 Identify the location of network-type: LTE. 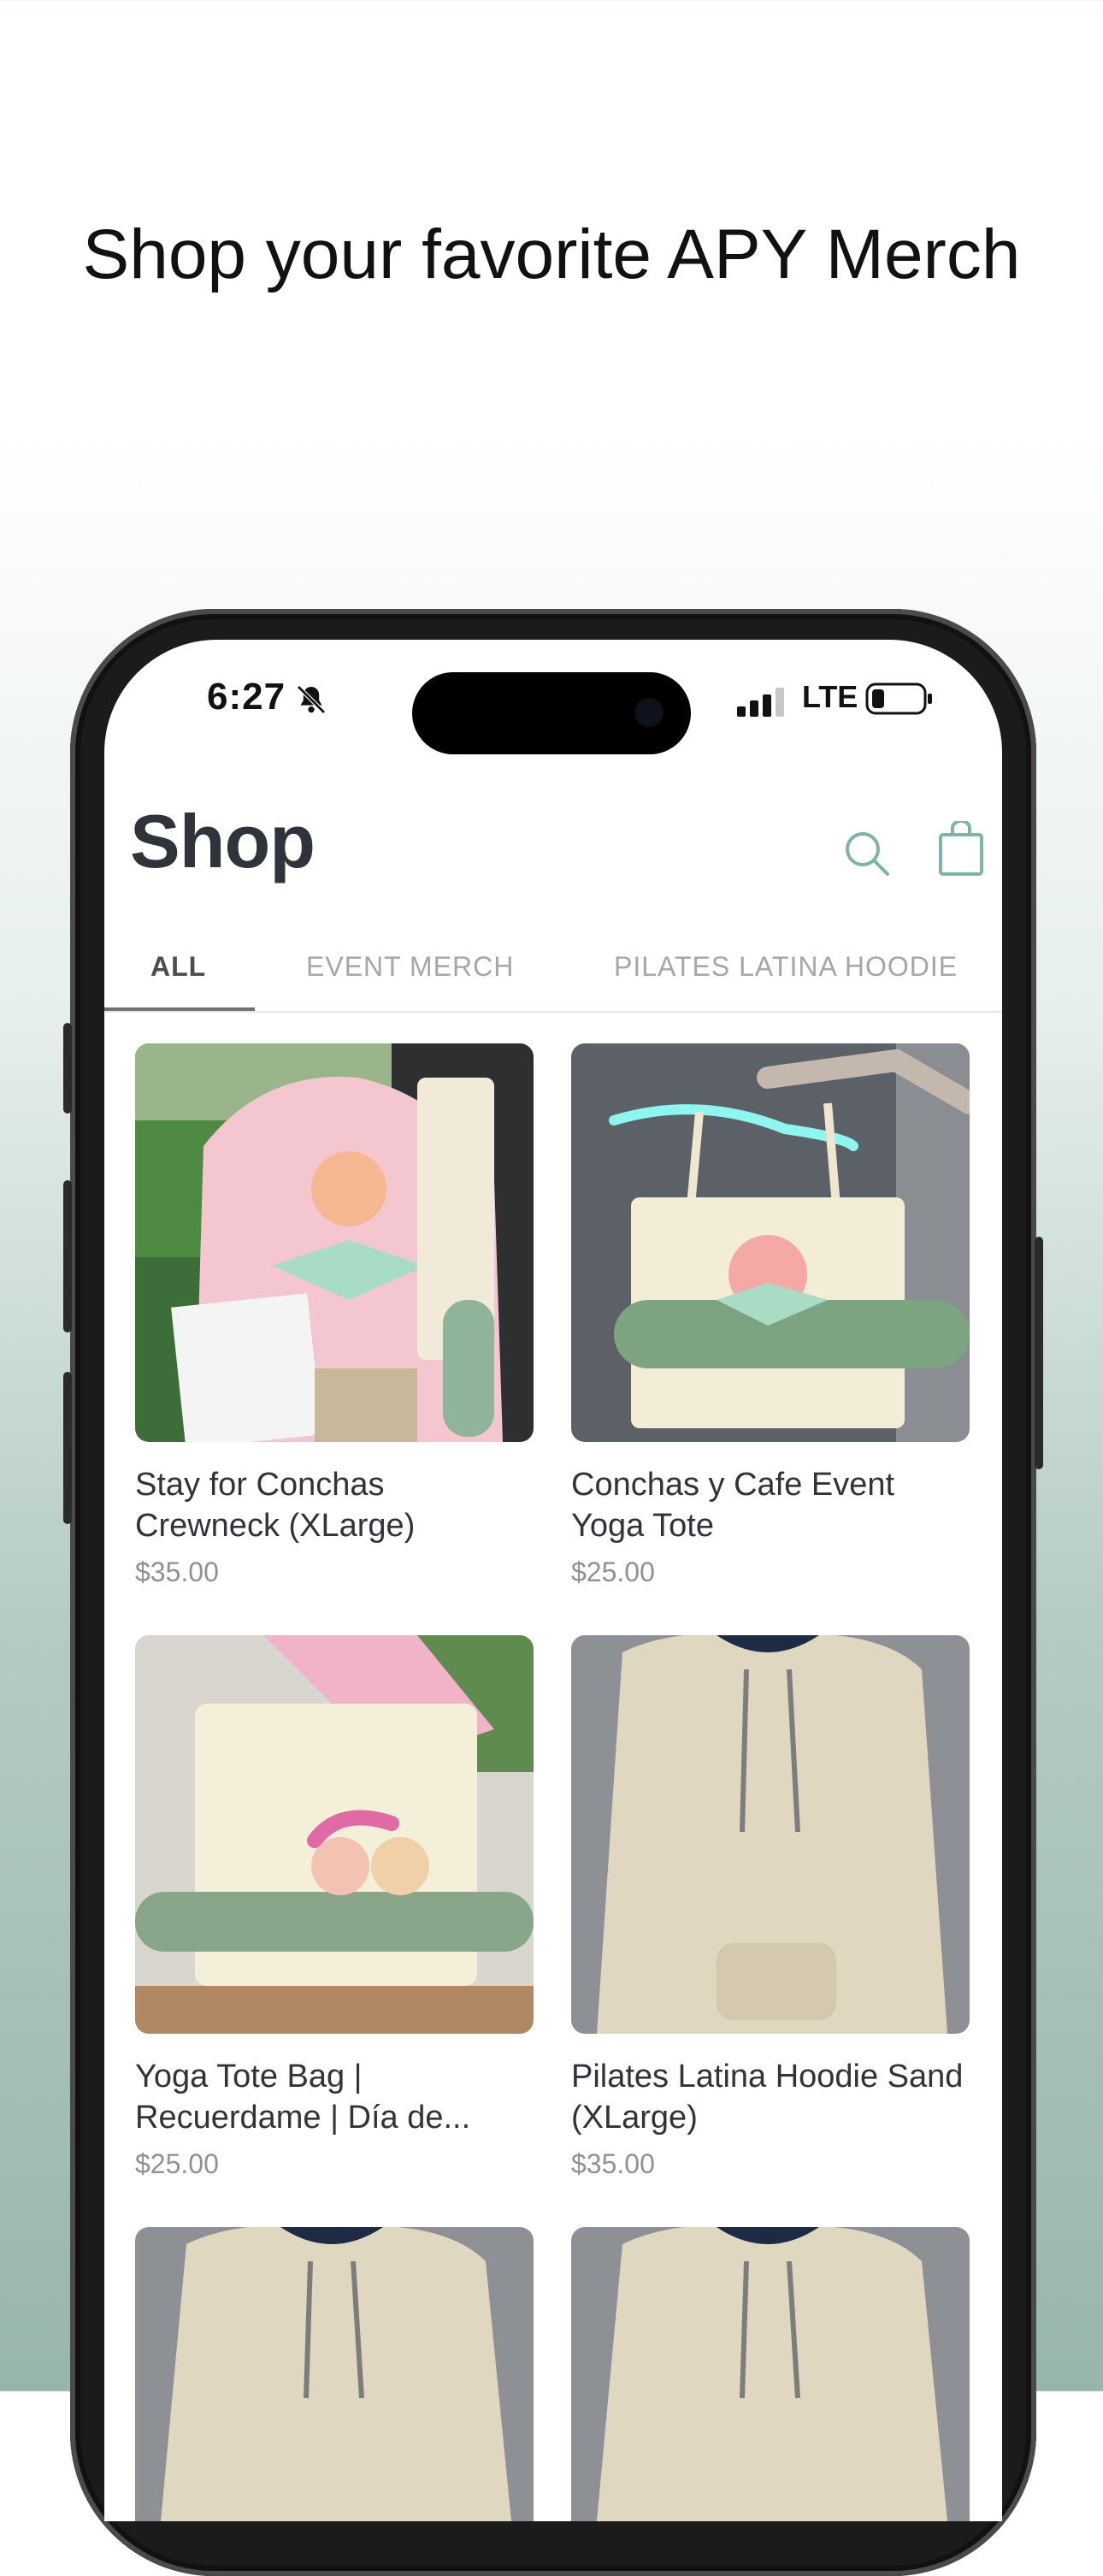
(830, 696).